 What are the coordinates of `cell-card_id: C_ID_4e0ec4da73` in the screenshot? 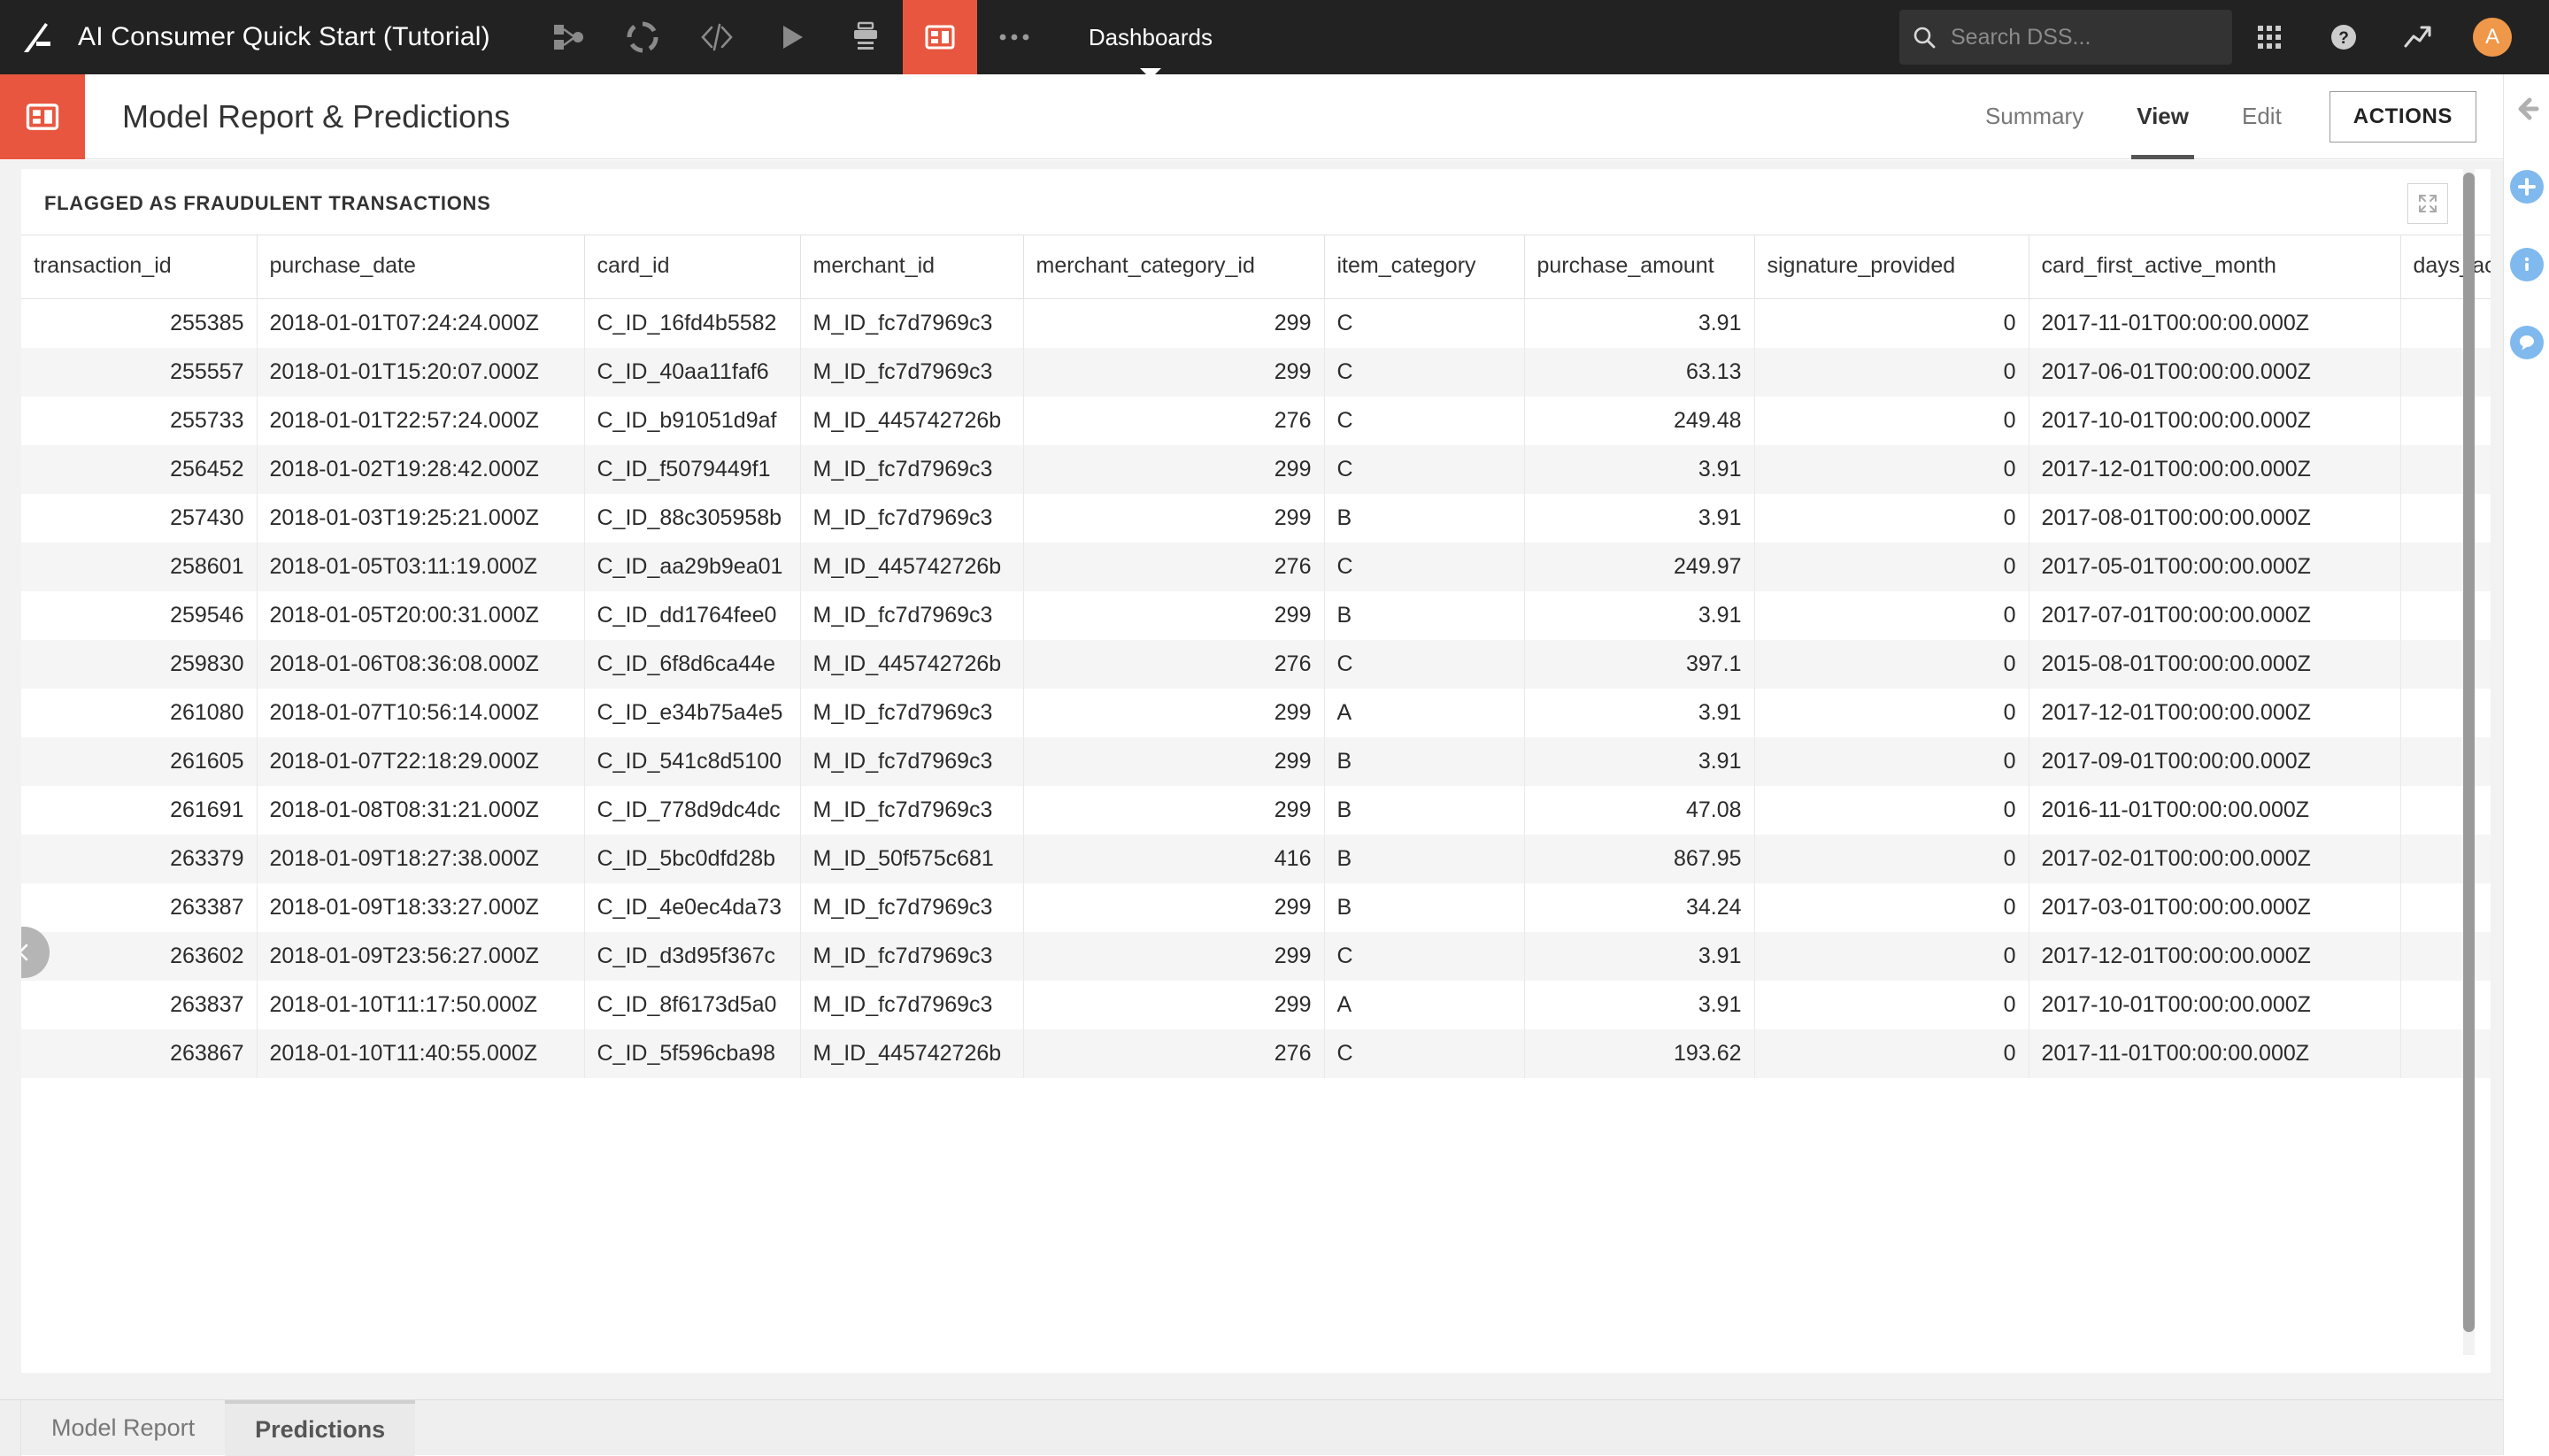 It's located at (692, 907).